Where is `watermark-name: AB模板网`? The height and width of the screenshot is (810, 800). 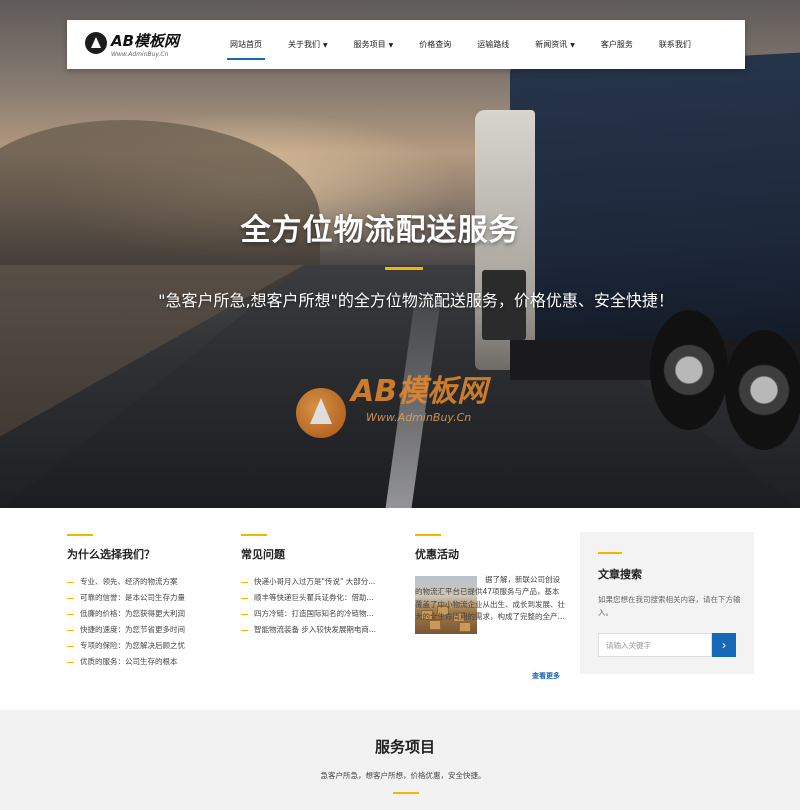 watermark-name: AB模板网 is located at coordinates (419, 391).